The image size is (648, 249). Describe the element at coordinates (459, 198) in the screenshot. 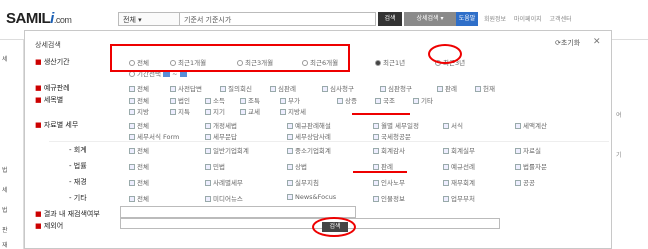

I see `material-option: 업무부처` at that location.